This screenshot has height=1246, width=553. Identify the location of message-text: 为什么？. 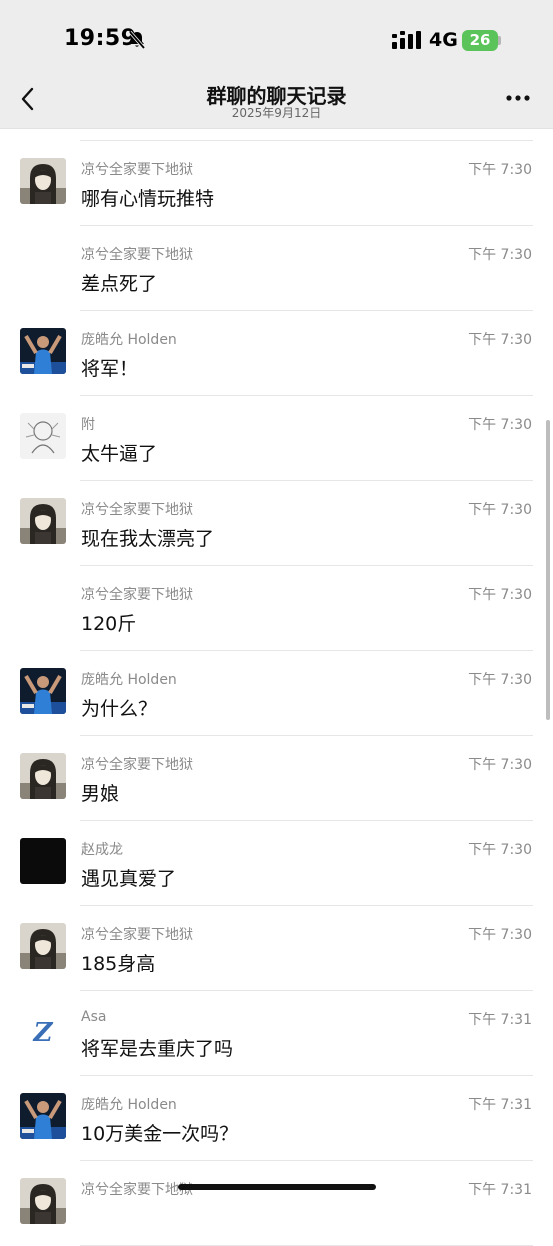
(119, 709).